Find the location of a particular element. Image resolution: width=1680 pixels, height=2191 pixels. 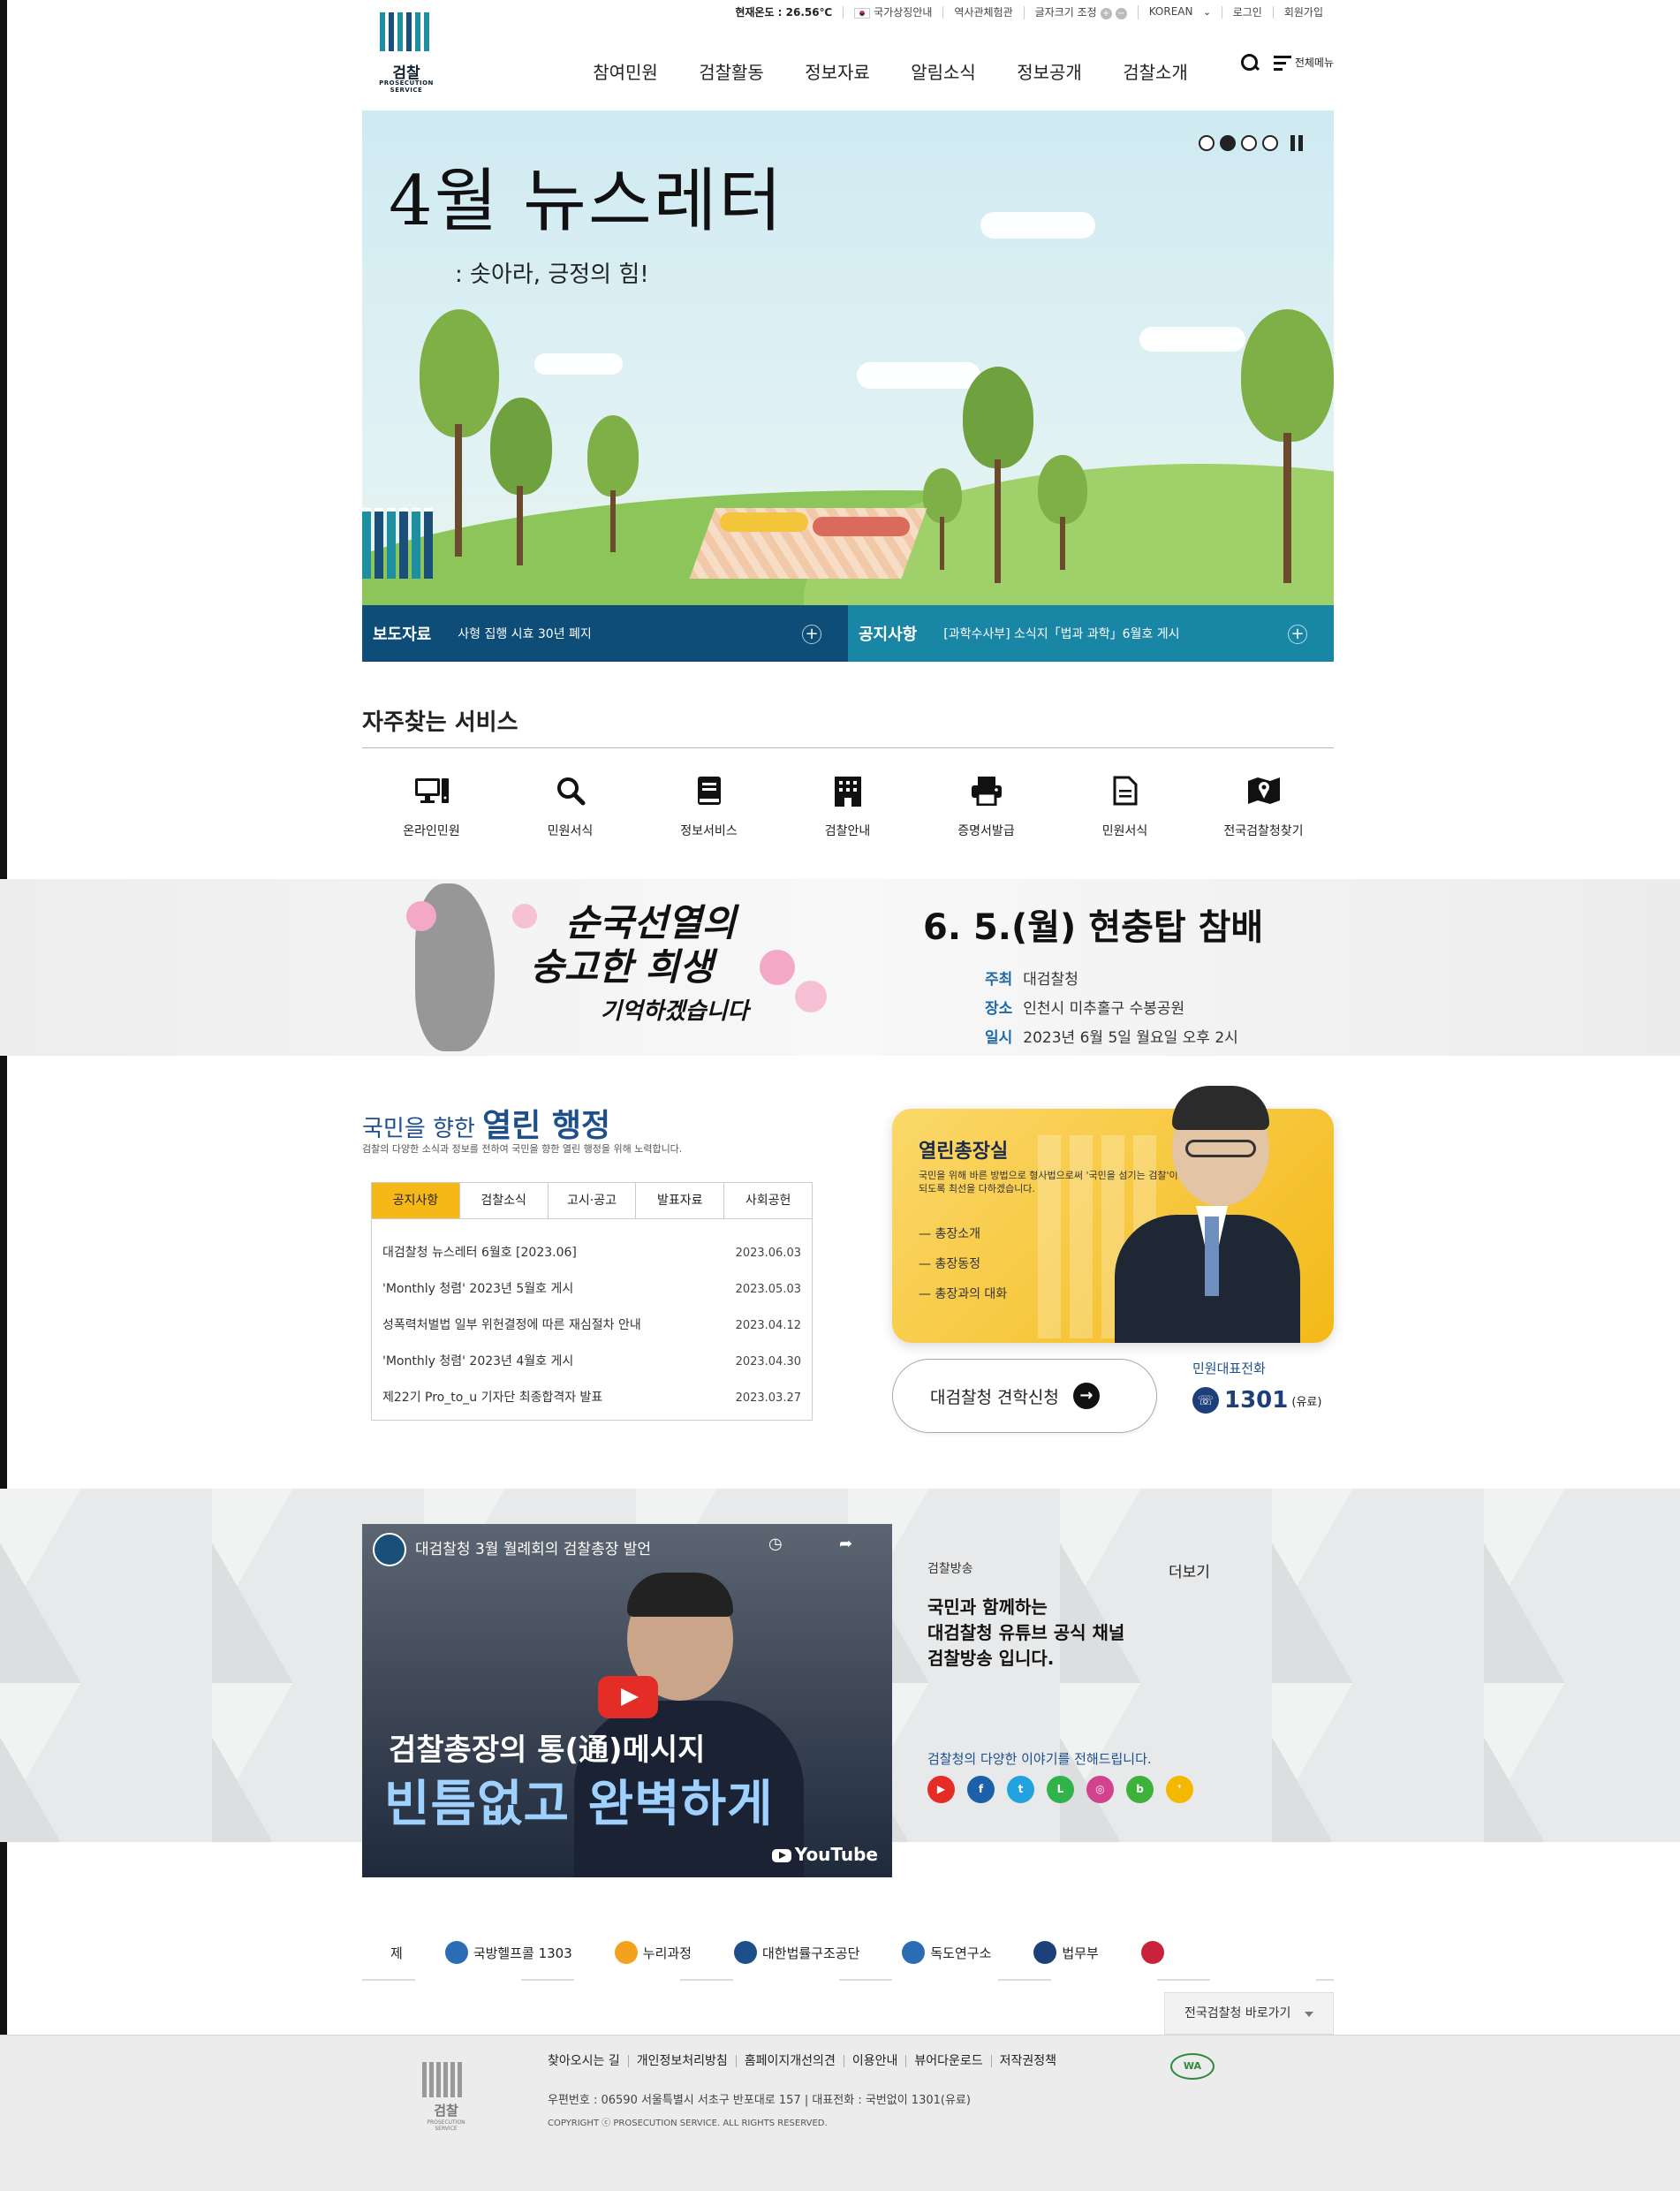

header-tools: 전체메뉴 is located at coordinates (1287, 63).